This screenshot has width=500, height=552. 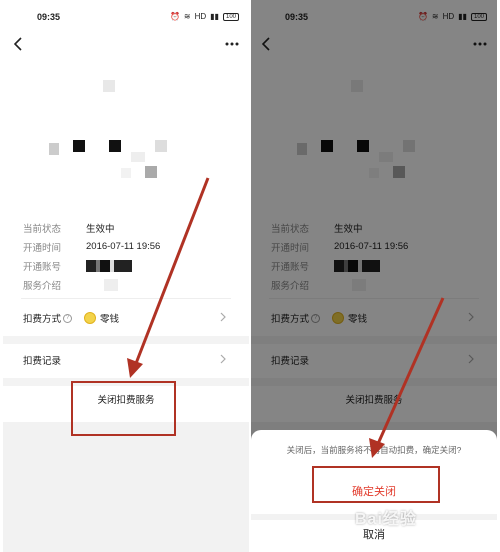 I want to click on info-label: 开通账号, so click(x=42, y=267).